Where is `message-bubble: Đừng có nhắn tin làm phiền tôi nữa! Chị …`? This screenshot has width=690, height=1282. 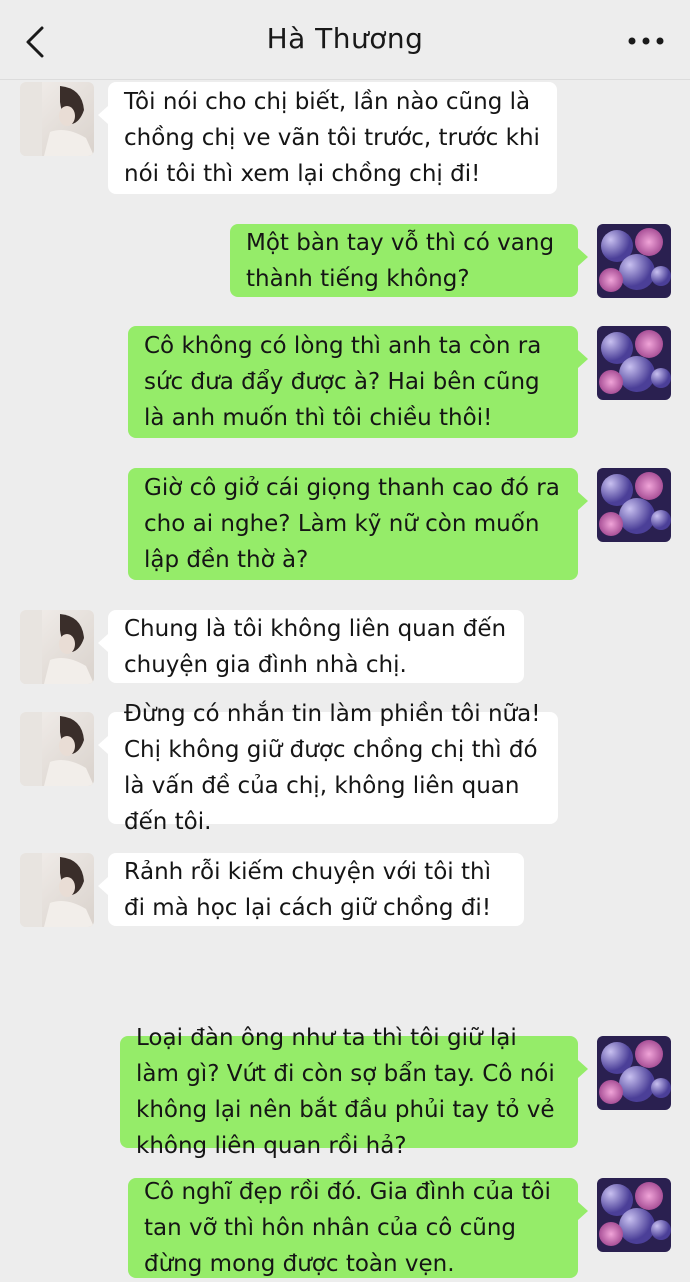 message-bubble: Đừng có nhắn tin làm phiền tôi nữa! Chị … is located at coordinates (328, 768).